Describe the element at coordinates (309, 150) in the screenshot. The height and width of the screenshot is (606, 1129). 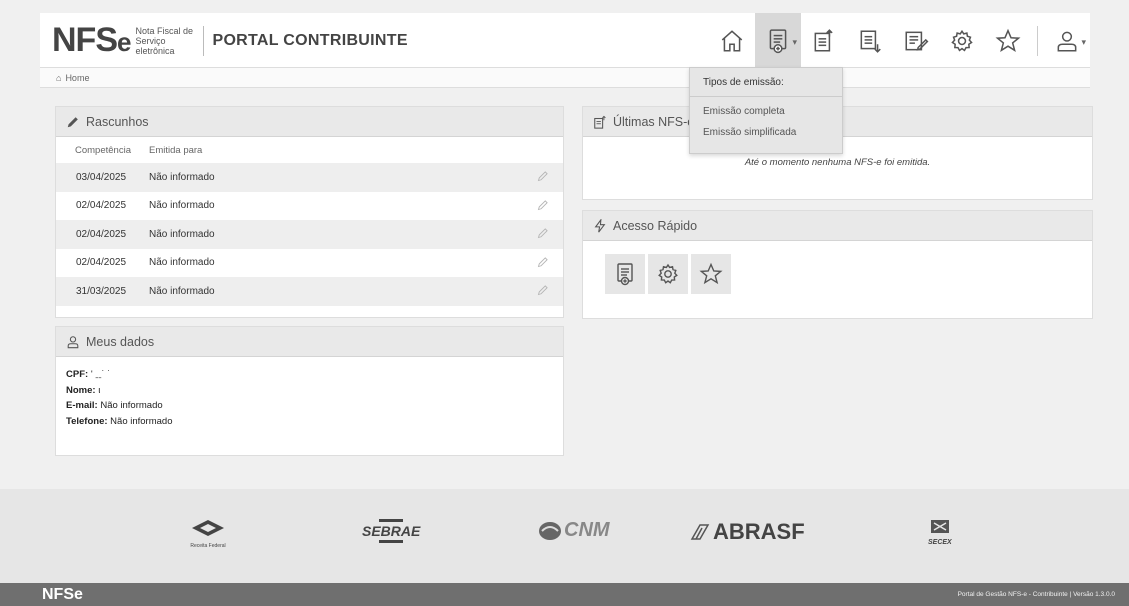
I see `drafts-table-header: Competência Emitida para` at that location.